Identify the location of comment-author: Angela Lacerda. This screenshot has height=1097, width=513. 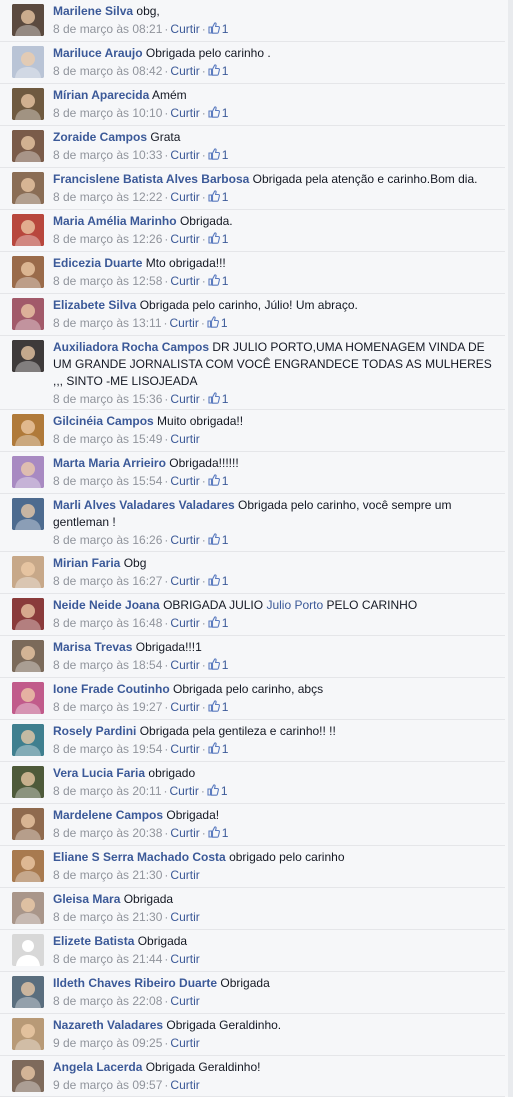
(97, 1067).